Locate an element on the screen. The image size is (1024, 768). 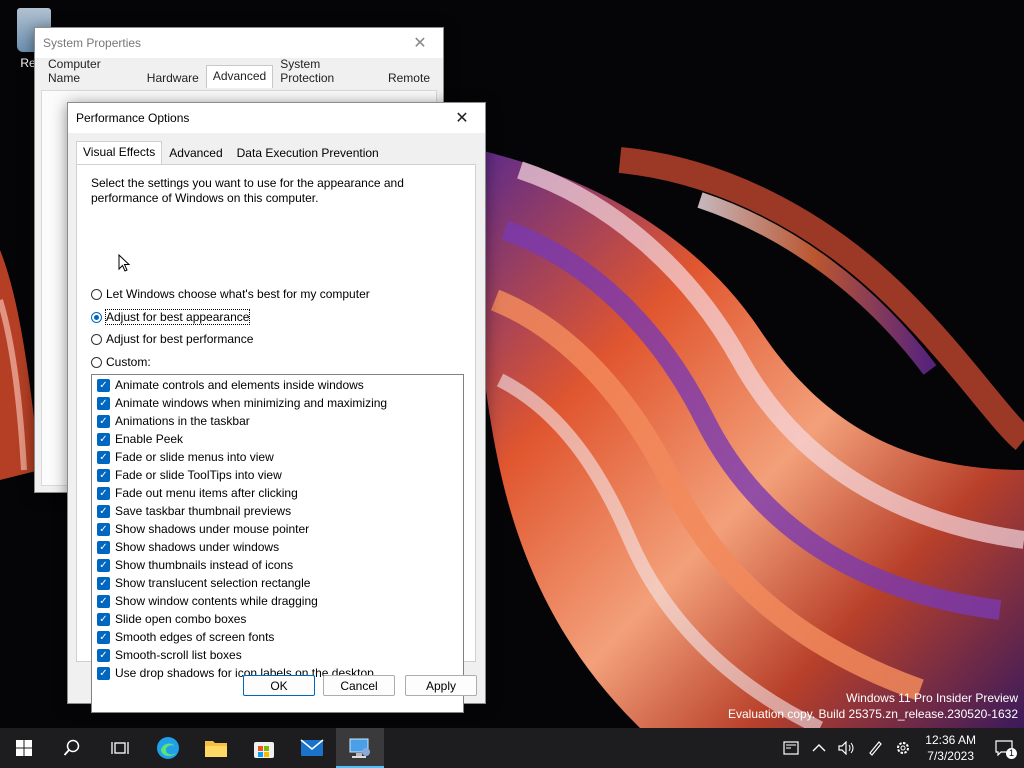
visual-effect-label: Show thumbnails instead of icons is located at coordinates (204, 565).